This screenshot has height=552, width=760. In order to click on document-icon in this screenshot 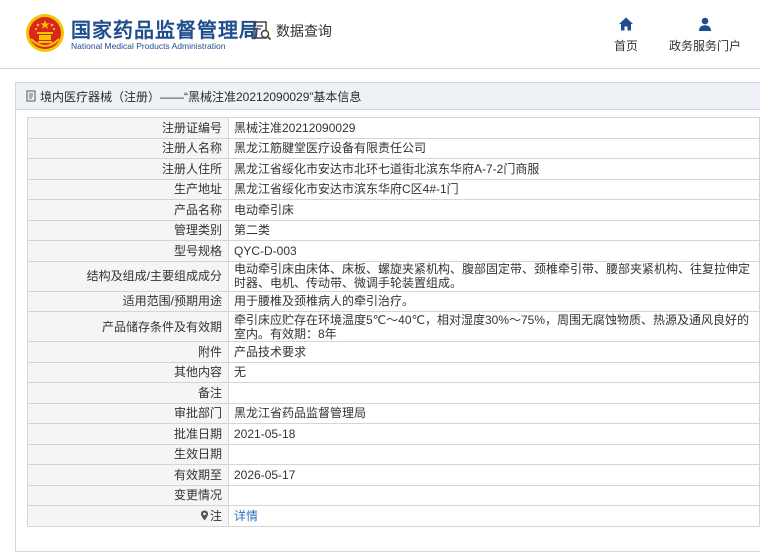, I will do `click(31, 96)`.